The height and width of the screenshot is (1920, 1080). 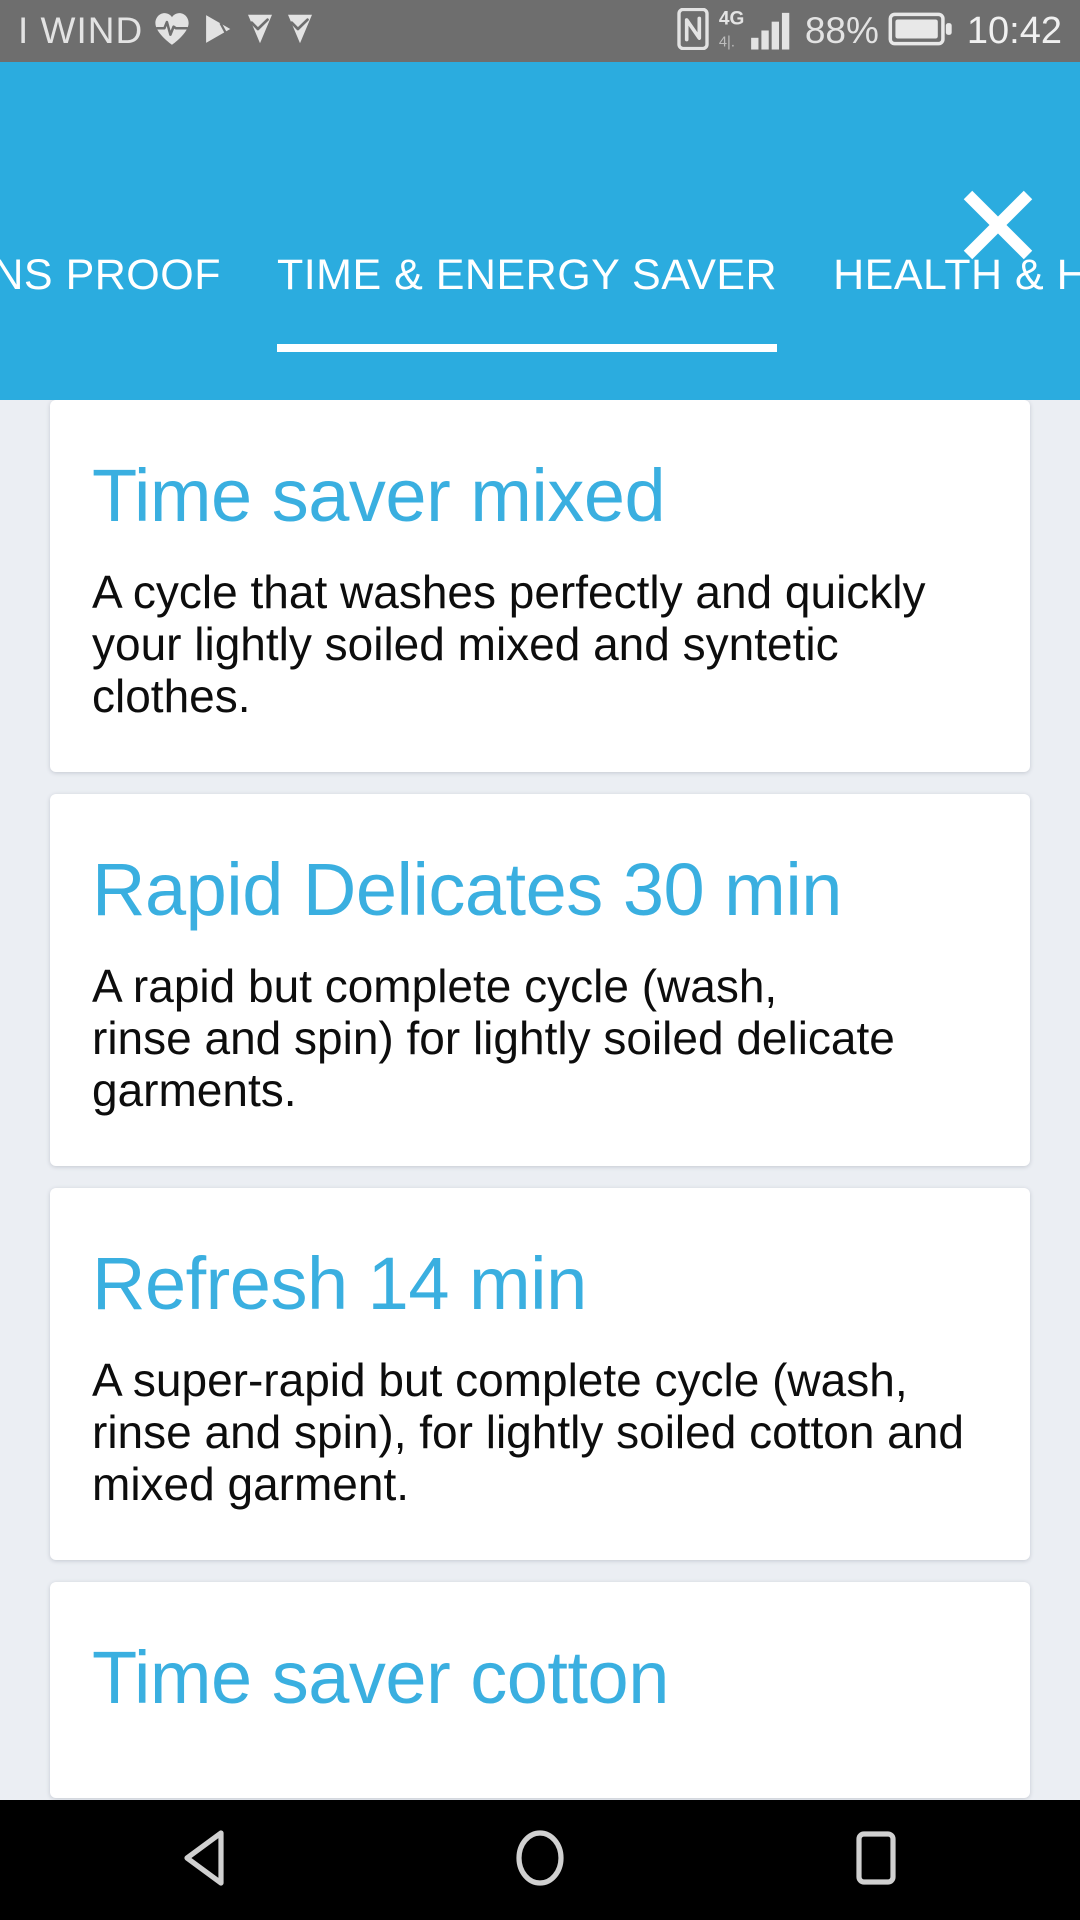 What do you see at coordinates (727, 42) in the screenshot?
I see `svg-text: 4|.` at bounding box center [727, 42].